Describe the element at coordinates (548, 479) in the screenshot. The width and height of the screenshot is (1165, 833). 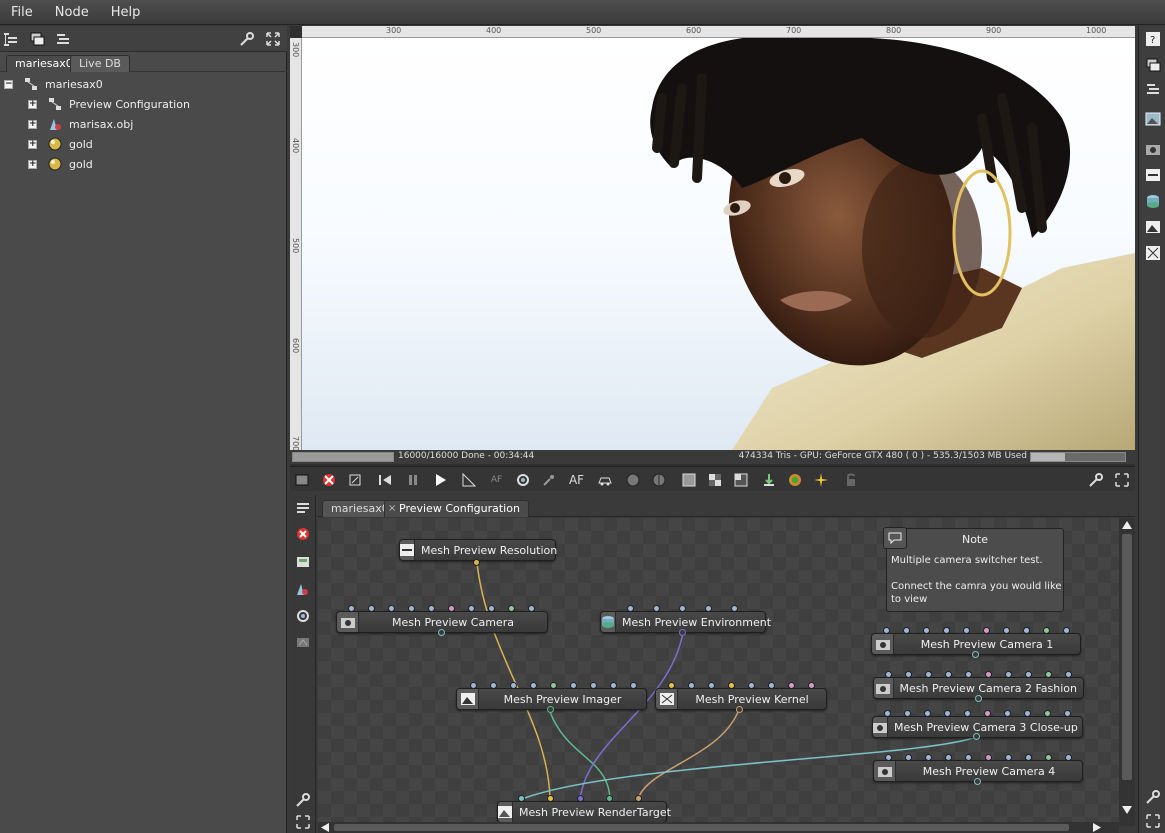
I see `pick-focus-icon` at that location.